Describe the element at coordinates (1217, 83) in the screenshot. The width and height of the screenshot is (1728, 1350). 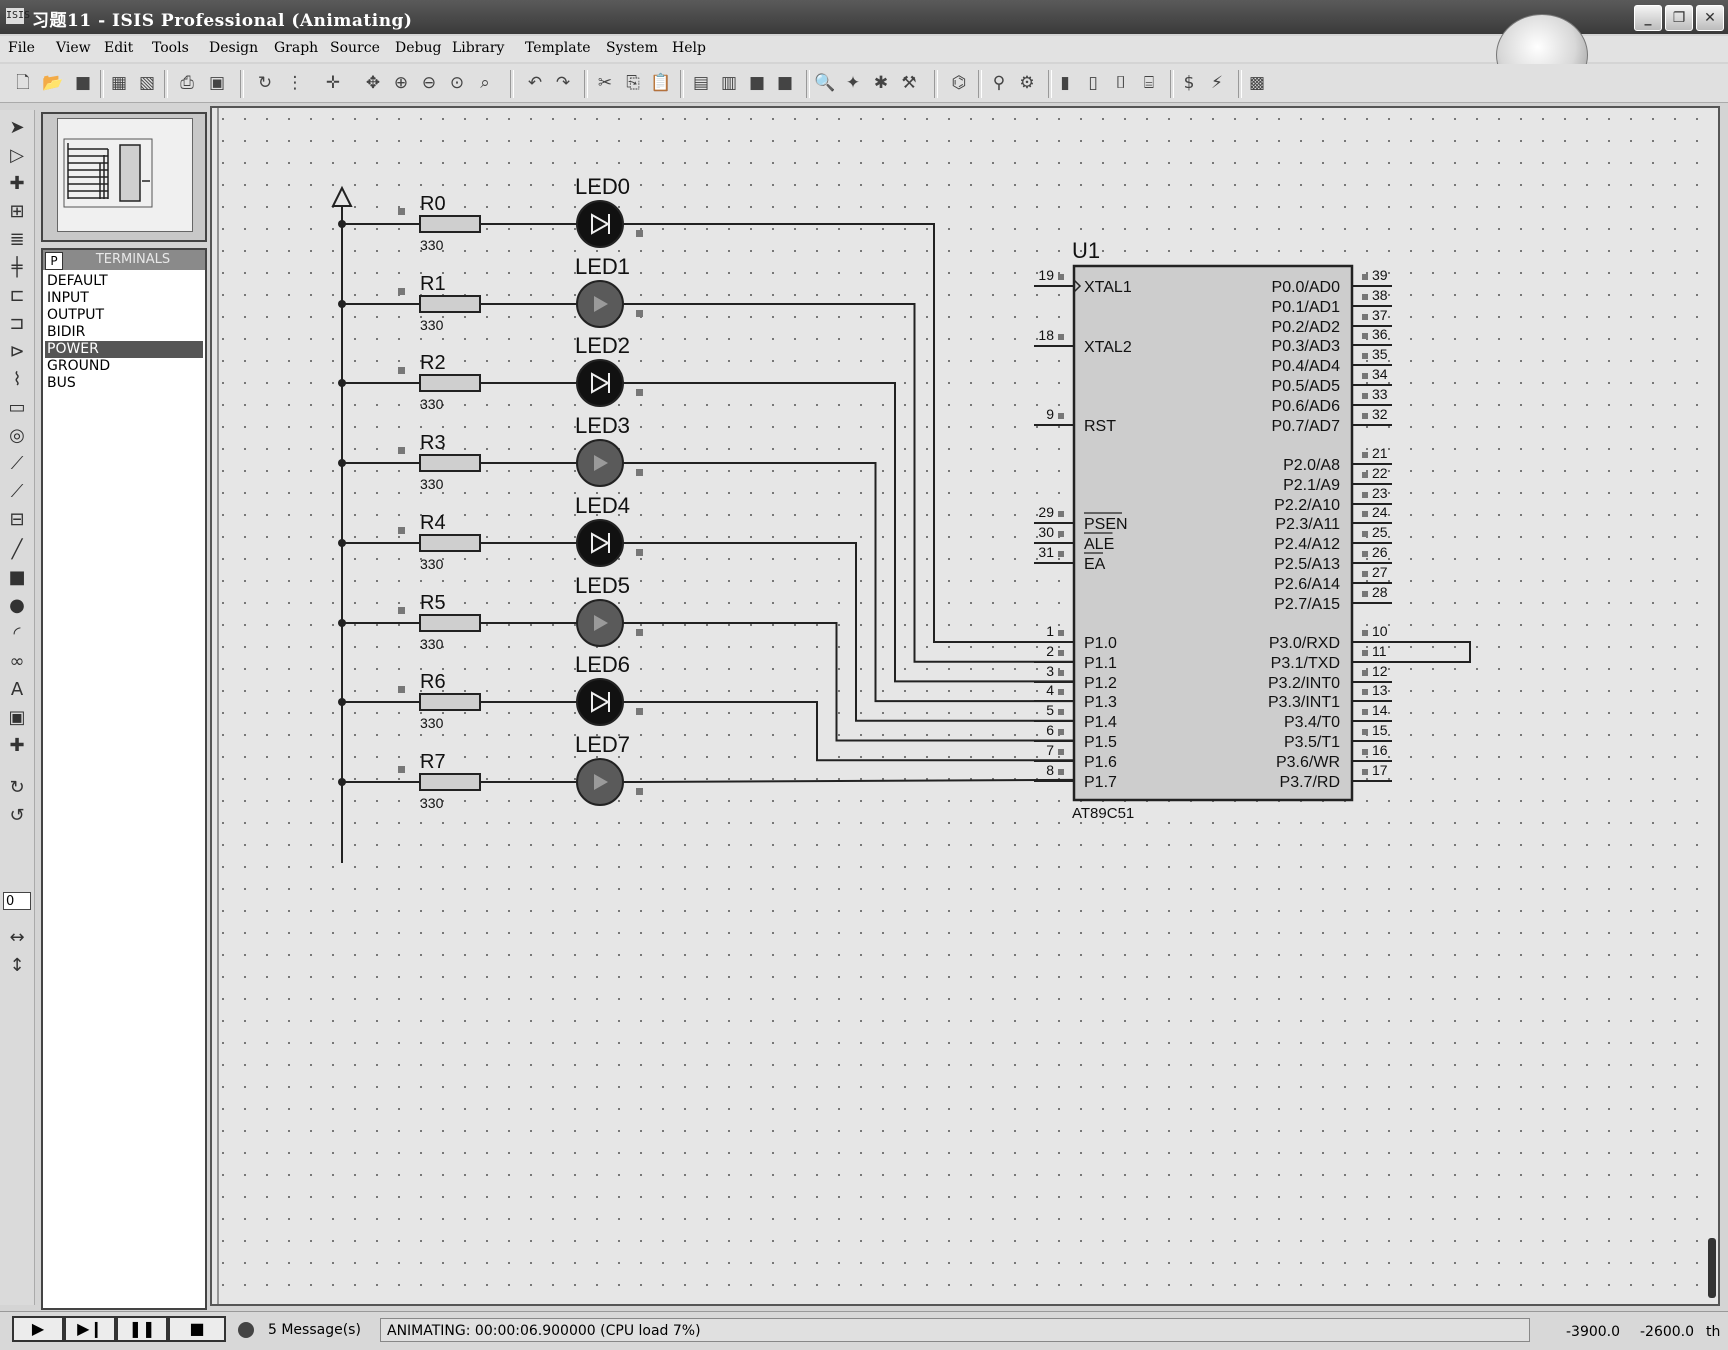
I see `electrical-rule-check-icon: ⚡` at that location.